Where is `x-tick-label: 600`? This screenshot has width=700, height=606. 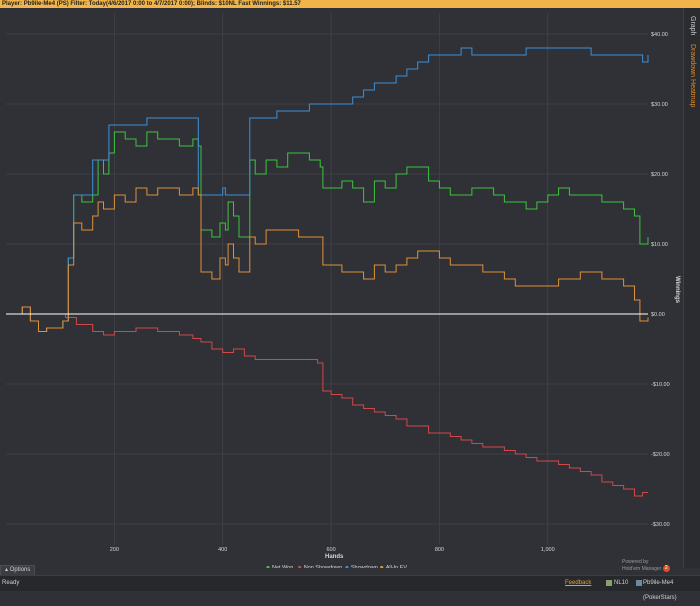
x-tick-label: 600 is located at coordinates (330, 550).